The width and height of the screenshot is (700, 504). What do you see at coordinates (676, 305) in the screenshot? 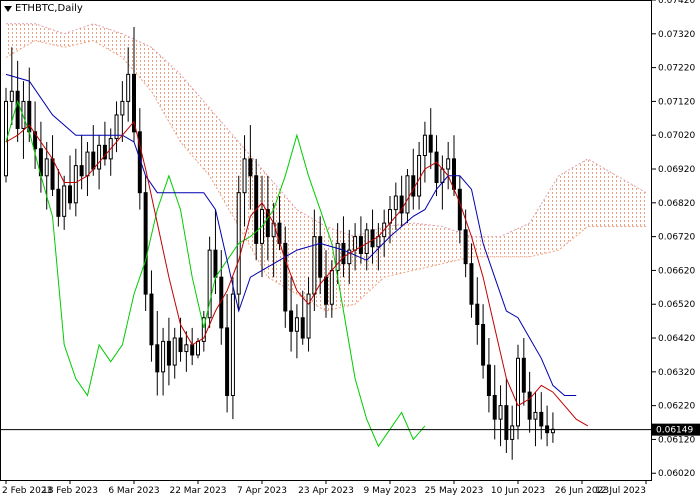
I see `y-tick-label: 0.06520` at bounding box center [676, 305].